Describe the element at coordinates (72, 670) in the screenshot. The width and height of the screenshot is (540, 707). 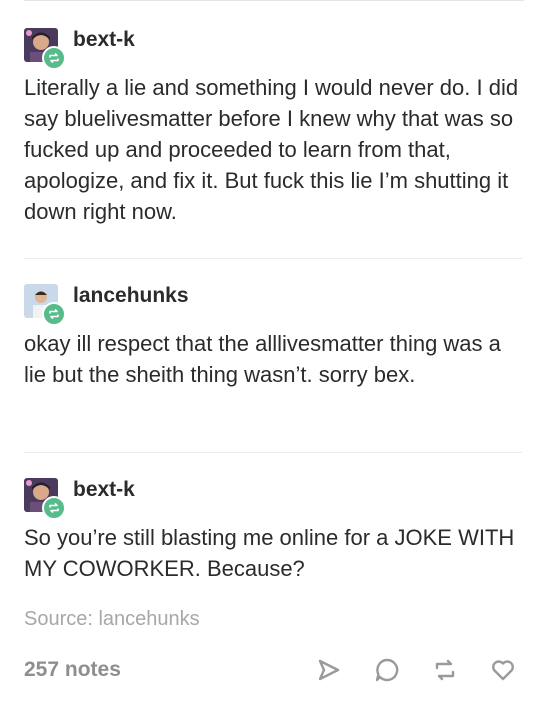
I see `notes-count: 257 notes` at that location.